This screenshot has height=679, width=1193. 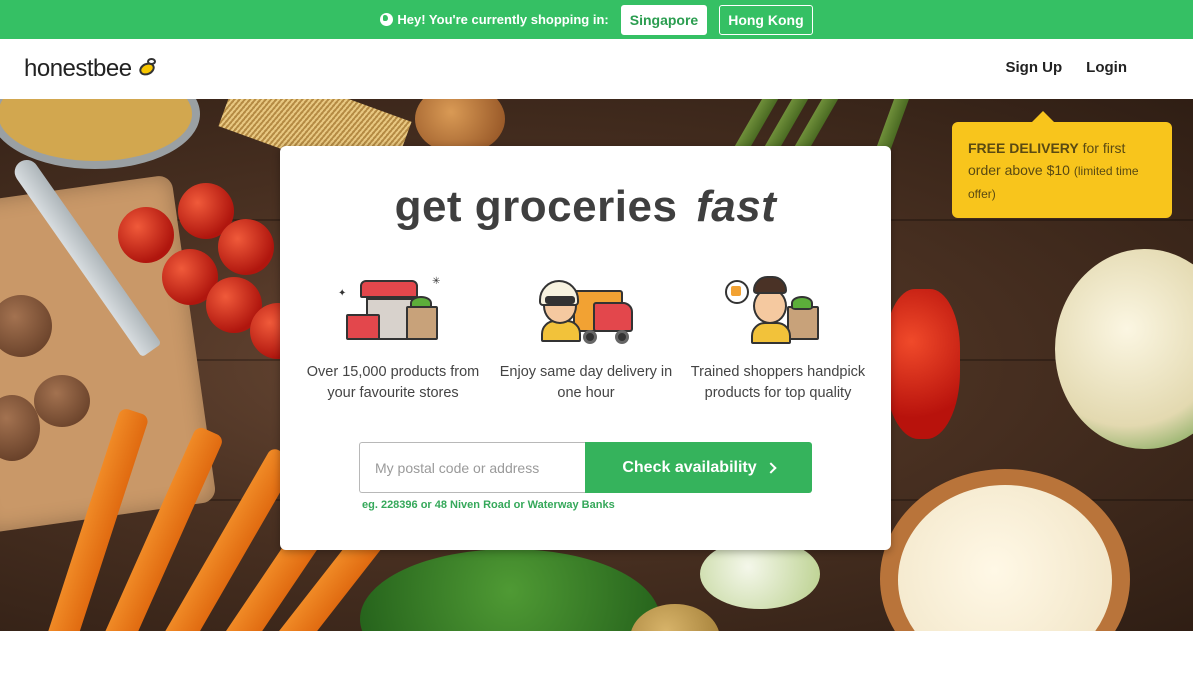 I want to click on bee-icon, so click(x=147, y=69).